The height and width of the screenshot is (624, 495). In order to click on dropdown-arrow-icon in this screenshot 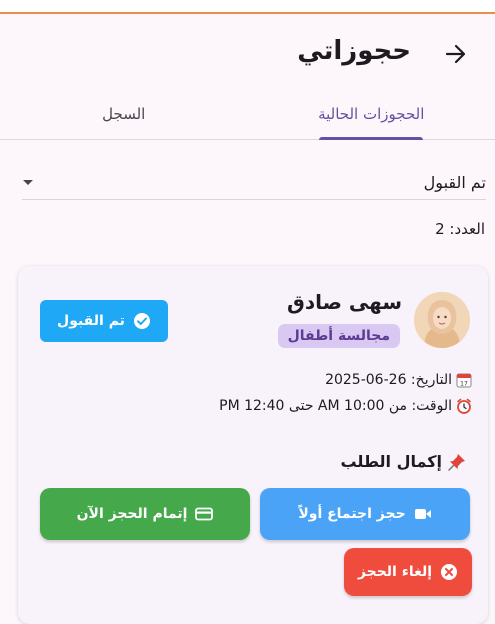, I will do `click(28, 183)`.